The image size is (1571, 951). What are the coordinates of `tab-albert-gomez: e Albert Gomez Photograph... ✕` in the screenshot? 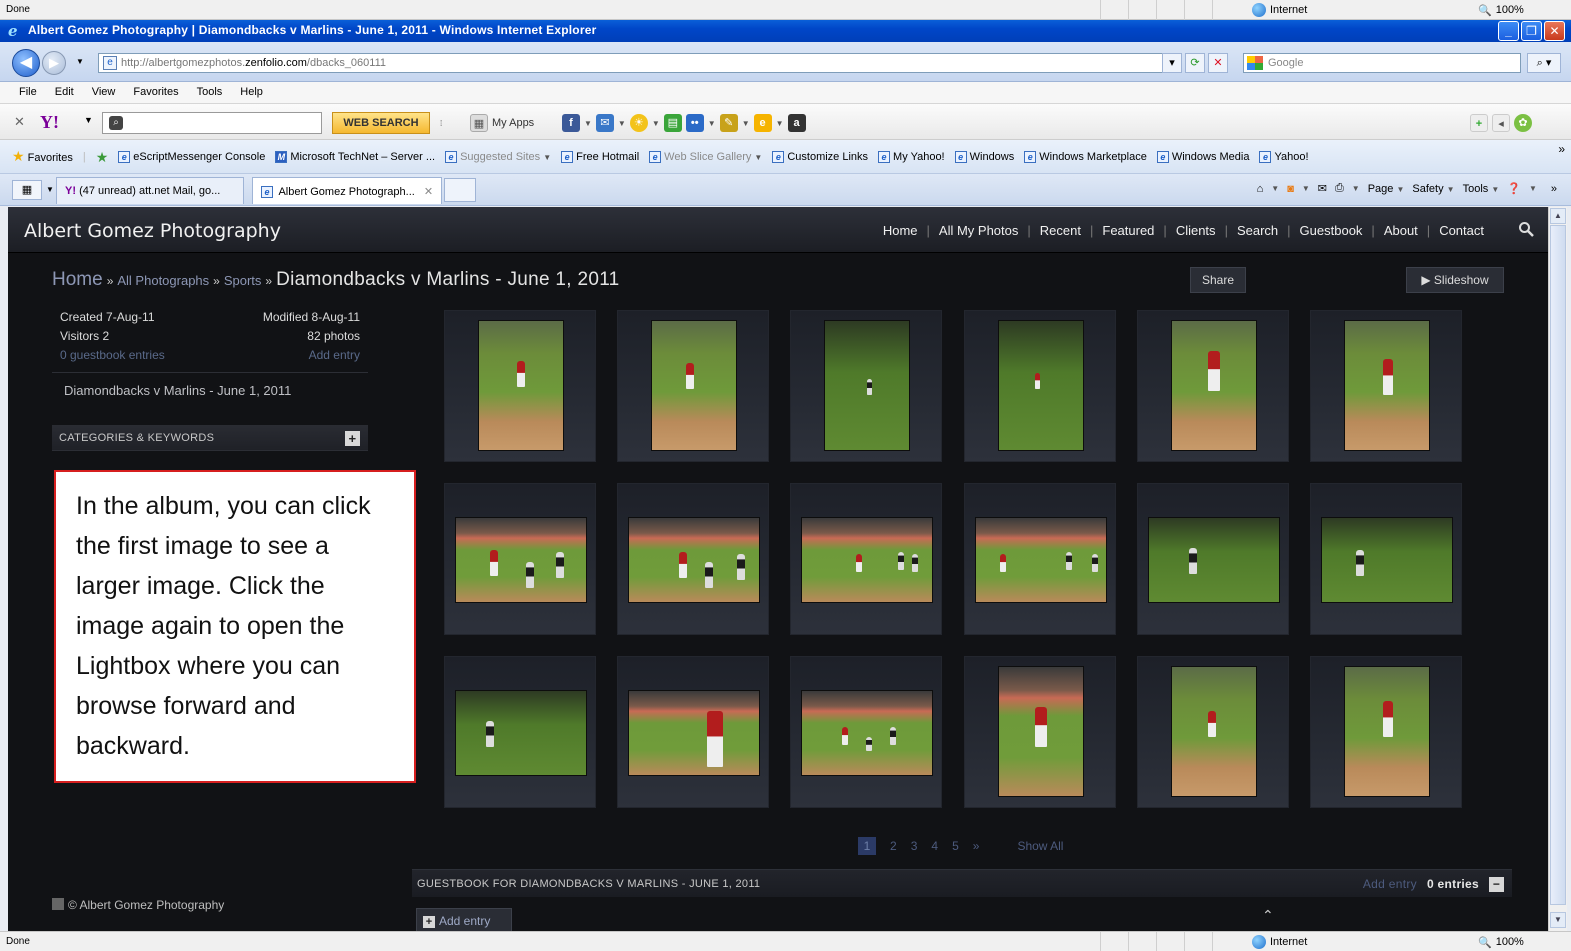 It's located at (347, 190).